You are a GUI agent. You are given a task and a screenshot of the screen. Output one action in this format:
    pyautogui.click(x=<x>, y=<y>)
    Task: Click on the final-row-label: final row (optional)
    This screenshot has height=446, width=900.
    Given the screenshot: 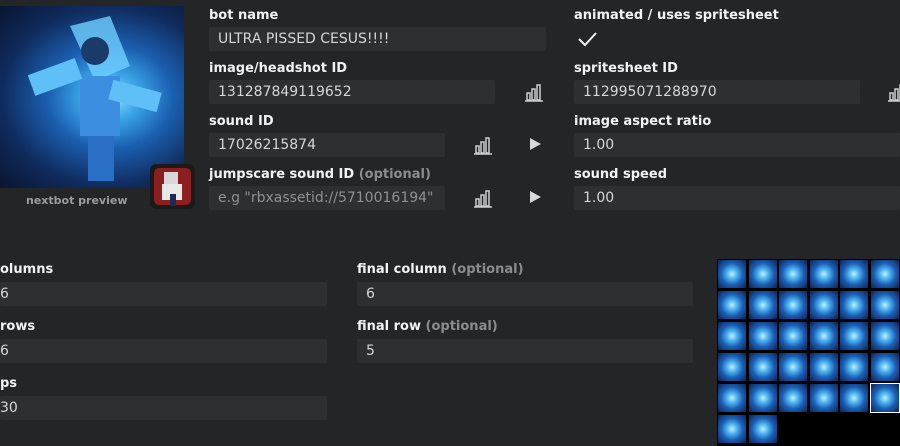 What is the action you would take?
    pyautogui.click(x=427, y=326)
    